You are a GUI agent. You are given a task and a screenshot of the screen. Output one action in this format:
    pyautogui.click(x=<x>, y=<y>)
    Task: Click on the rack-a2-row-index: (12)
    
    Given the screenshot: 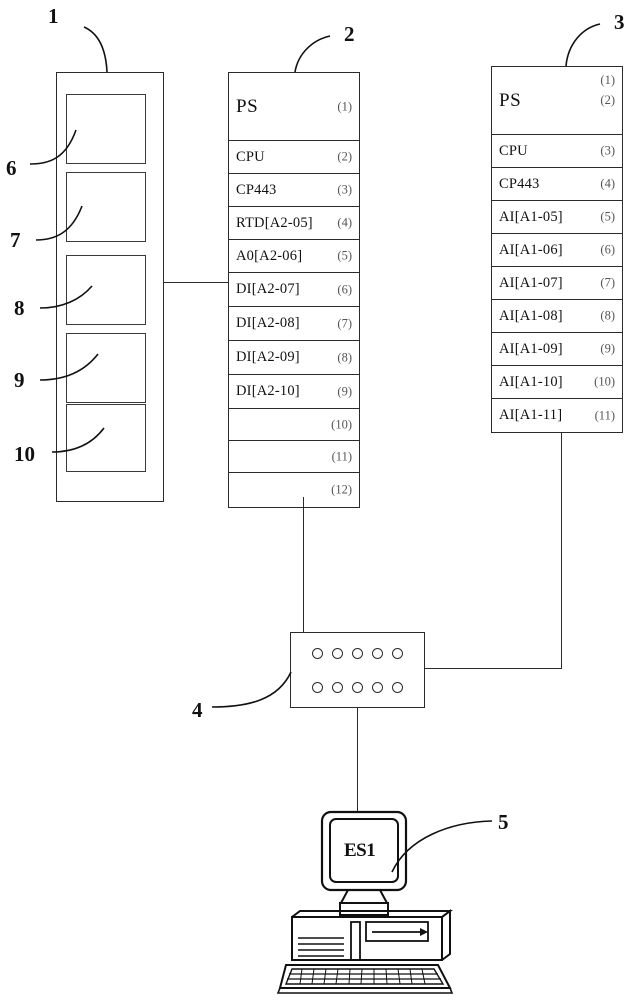 What is the action you would take?
    pyautogui.click(x=341, y=489)
    